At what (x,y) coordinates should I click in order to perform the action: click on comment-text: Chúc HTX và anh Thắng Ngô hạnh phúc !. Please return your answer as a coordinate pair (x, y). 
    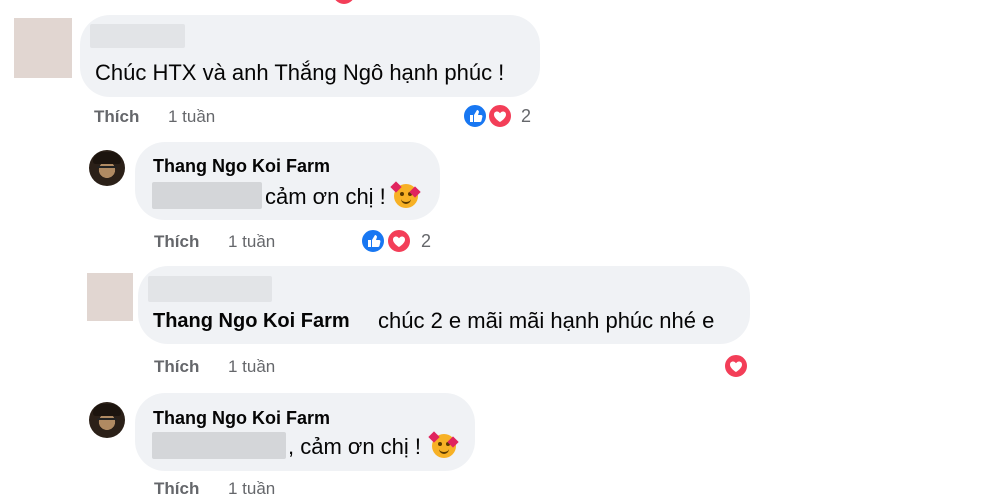
    Looking at the image, I should click on (300, 72).